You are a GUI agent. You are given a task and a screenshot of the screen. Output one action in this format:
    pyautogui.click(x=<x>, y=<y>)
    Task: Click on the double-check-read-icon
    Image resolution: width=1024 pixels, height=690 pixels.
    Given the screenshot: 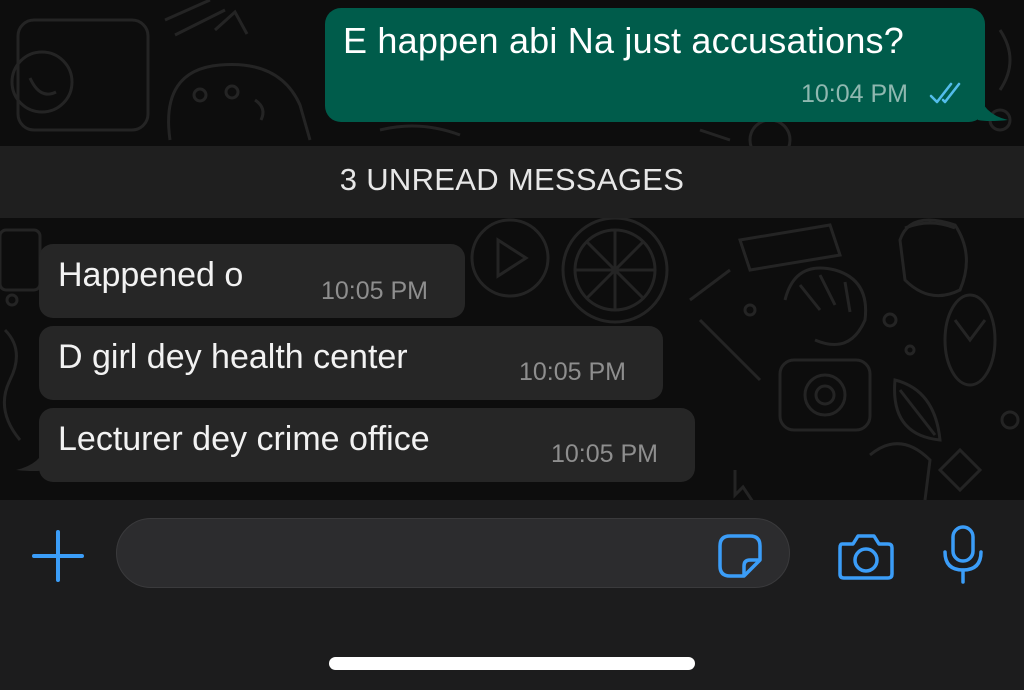 What is the action you would take?
    pyautogui.click(x=945, y=93)
    